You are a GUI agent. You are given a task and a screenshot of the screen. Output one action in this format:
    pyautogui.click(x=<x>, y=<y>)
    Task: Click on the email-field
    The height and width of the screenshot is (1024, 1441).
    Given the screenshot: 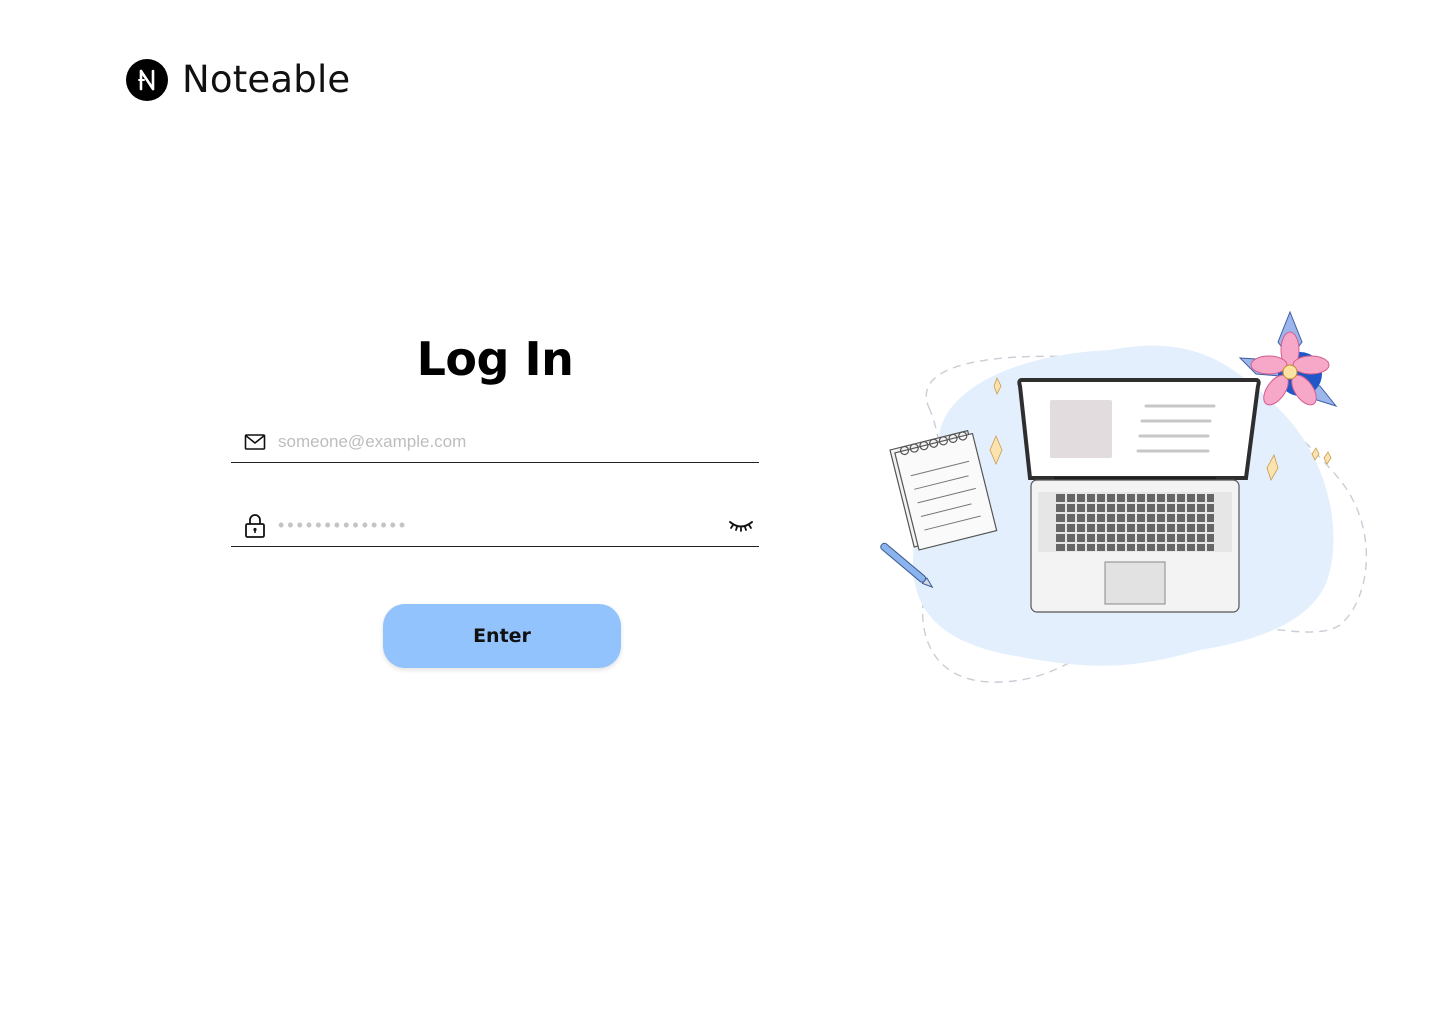 What is the action you would take?
    pyautogui.click(x=495, y=442)
    